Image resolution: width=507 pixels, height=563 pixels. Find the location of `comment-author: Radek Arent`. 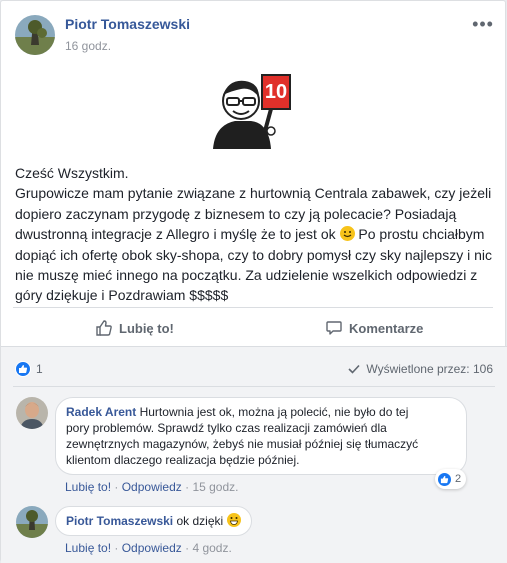

comment-author: Radek Arent is located at coordinates (101, 412).